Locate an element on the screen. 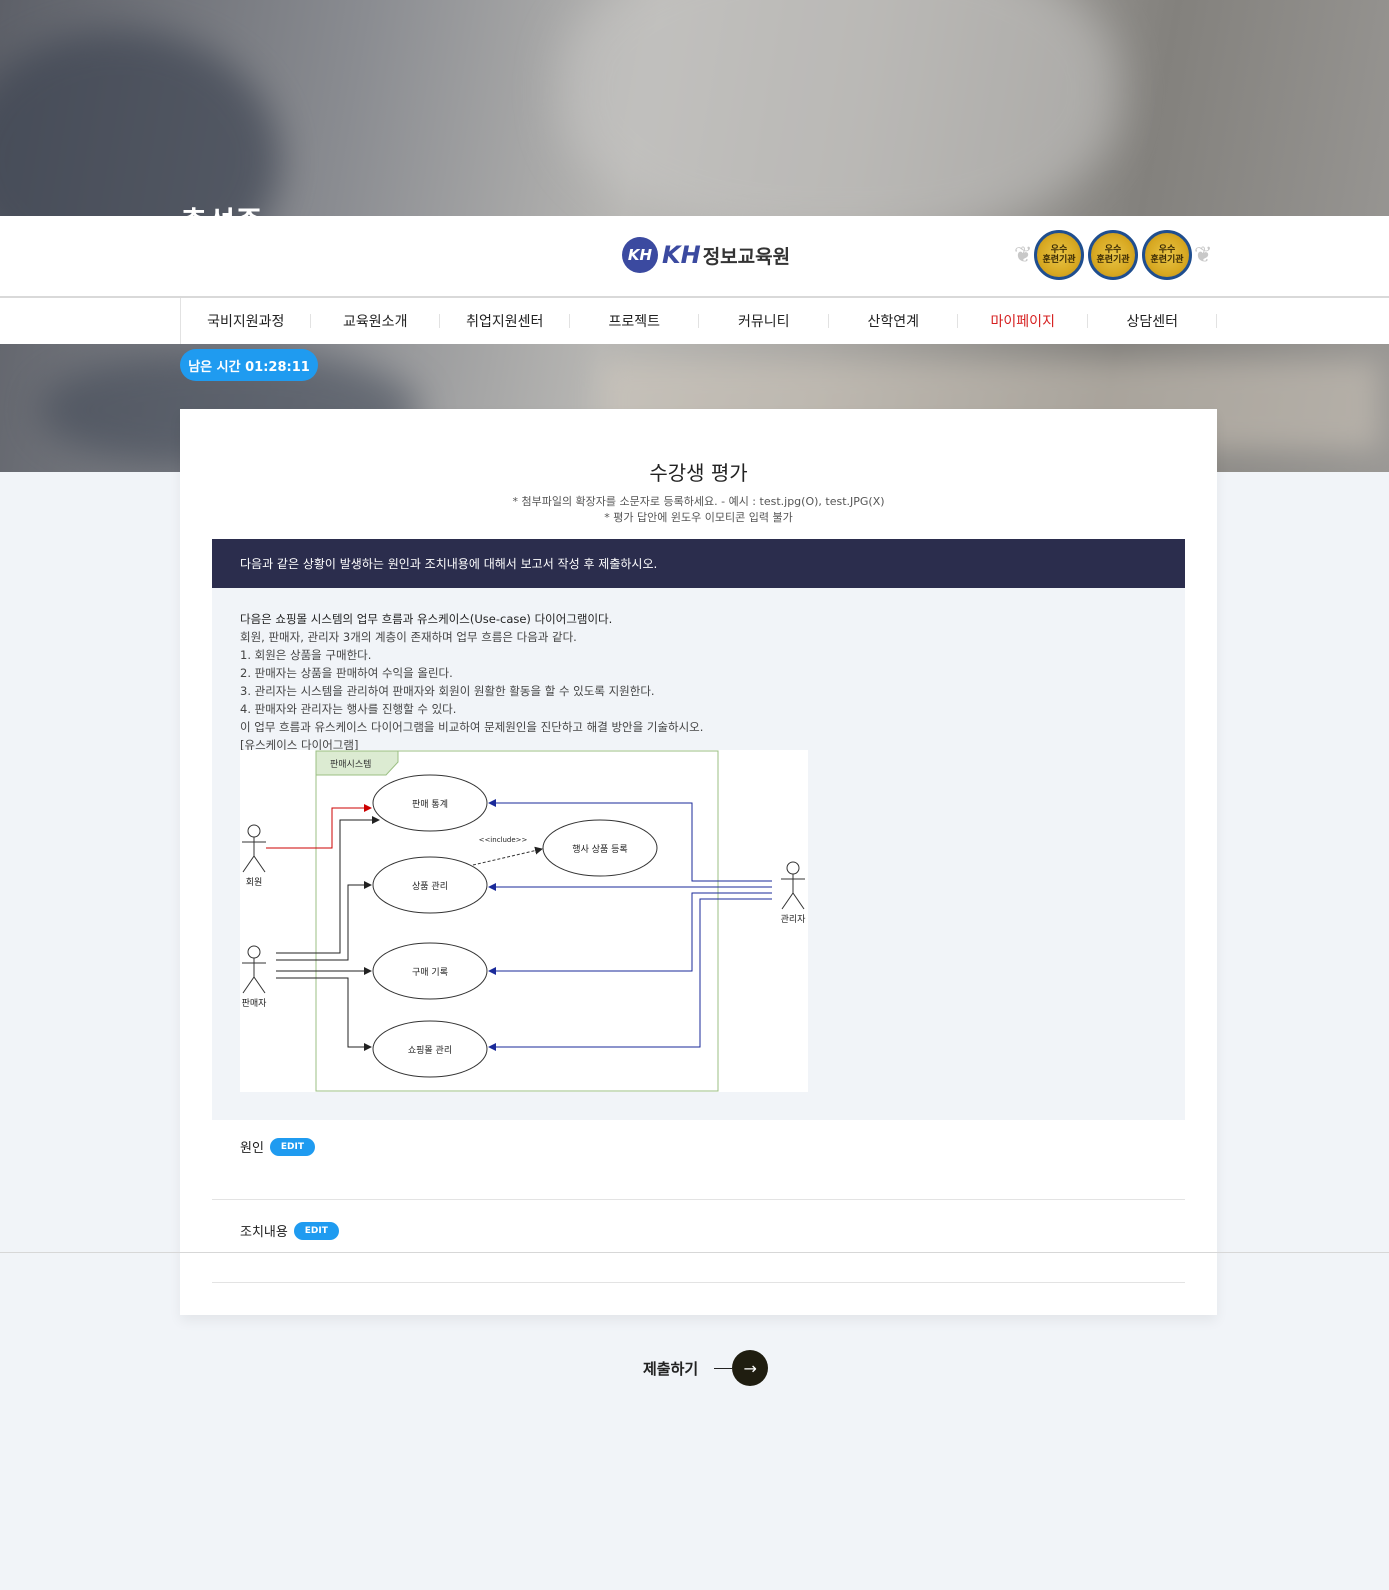  site-logo: KH KH 정보교육원 is located at coordinates (706, 255).